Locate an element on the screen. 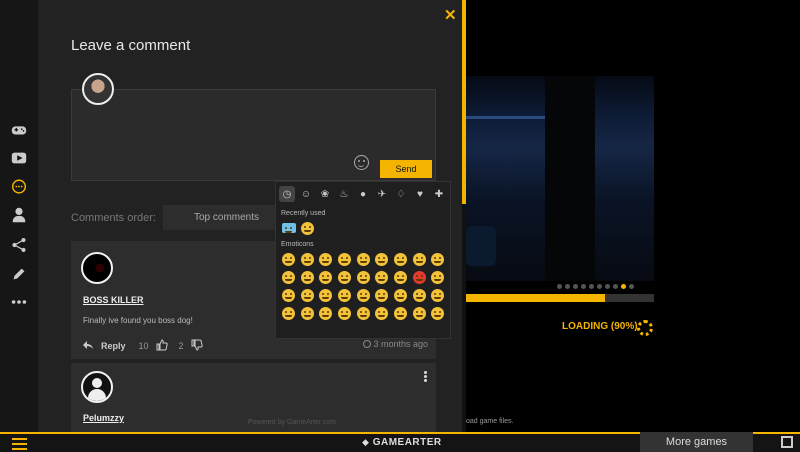  bulb-icon: ♢ is located at coordinates (401, 194).